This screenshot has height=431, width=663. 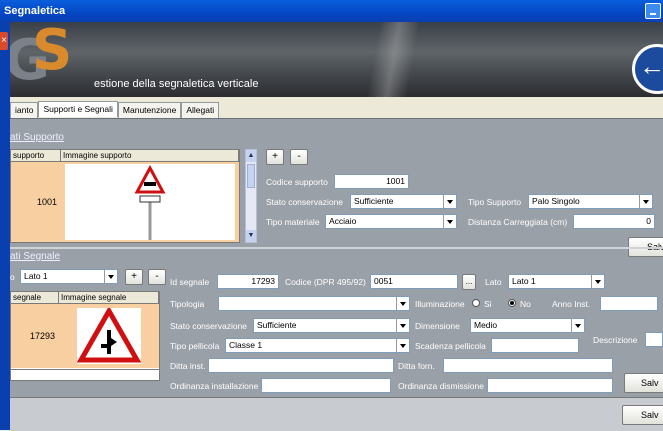 What do you see at coordinates (190, 282) in the screenshot?
I see `id-segnale-label: Id segnale` at bounding box center [190, 282].